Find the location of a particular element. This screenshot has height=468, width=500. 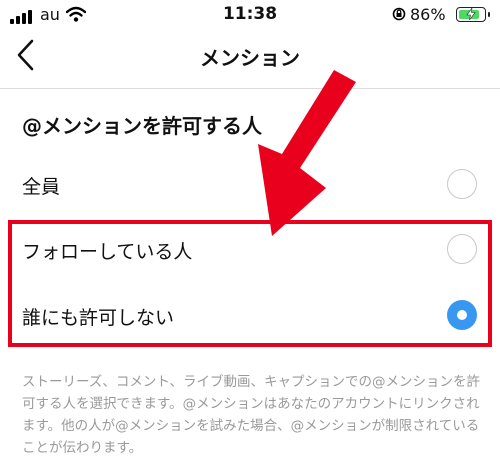

header: メンション is located at coordinates (250, 56).